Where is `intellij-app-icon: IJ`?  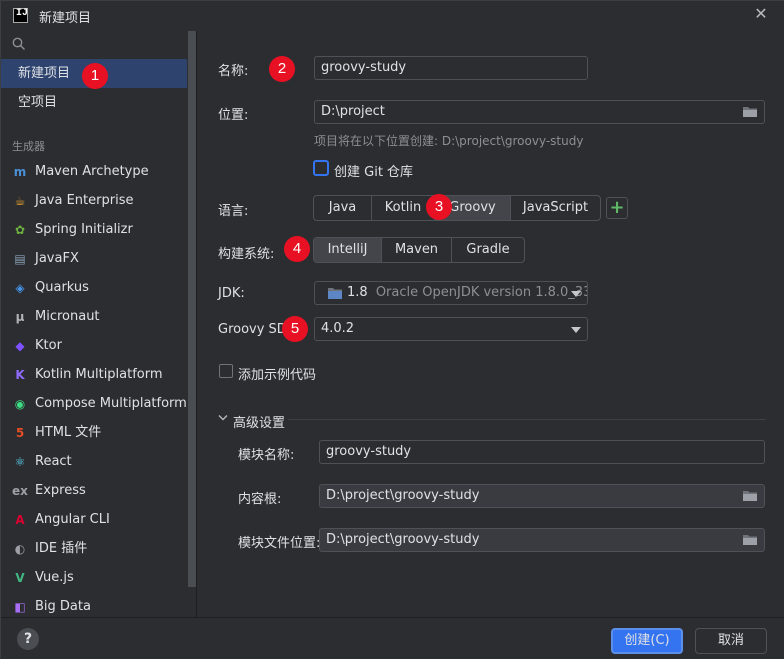
intellij-app-icon: IJ is located at coordinates (20, 15).